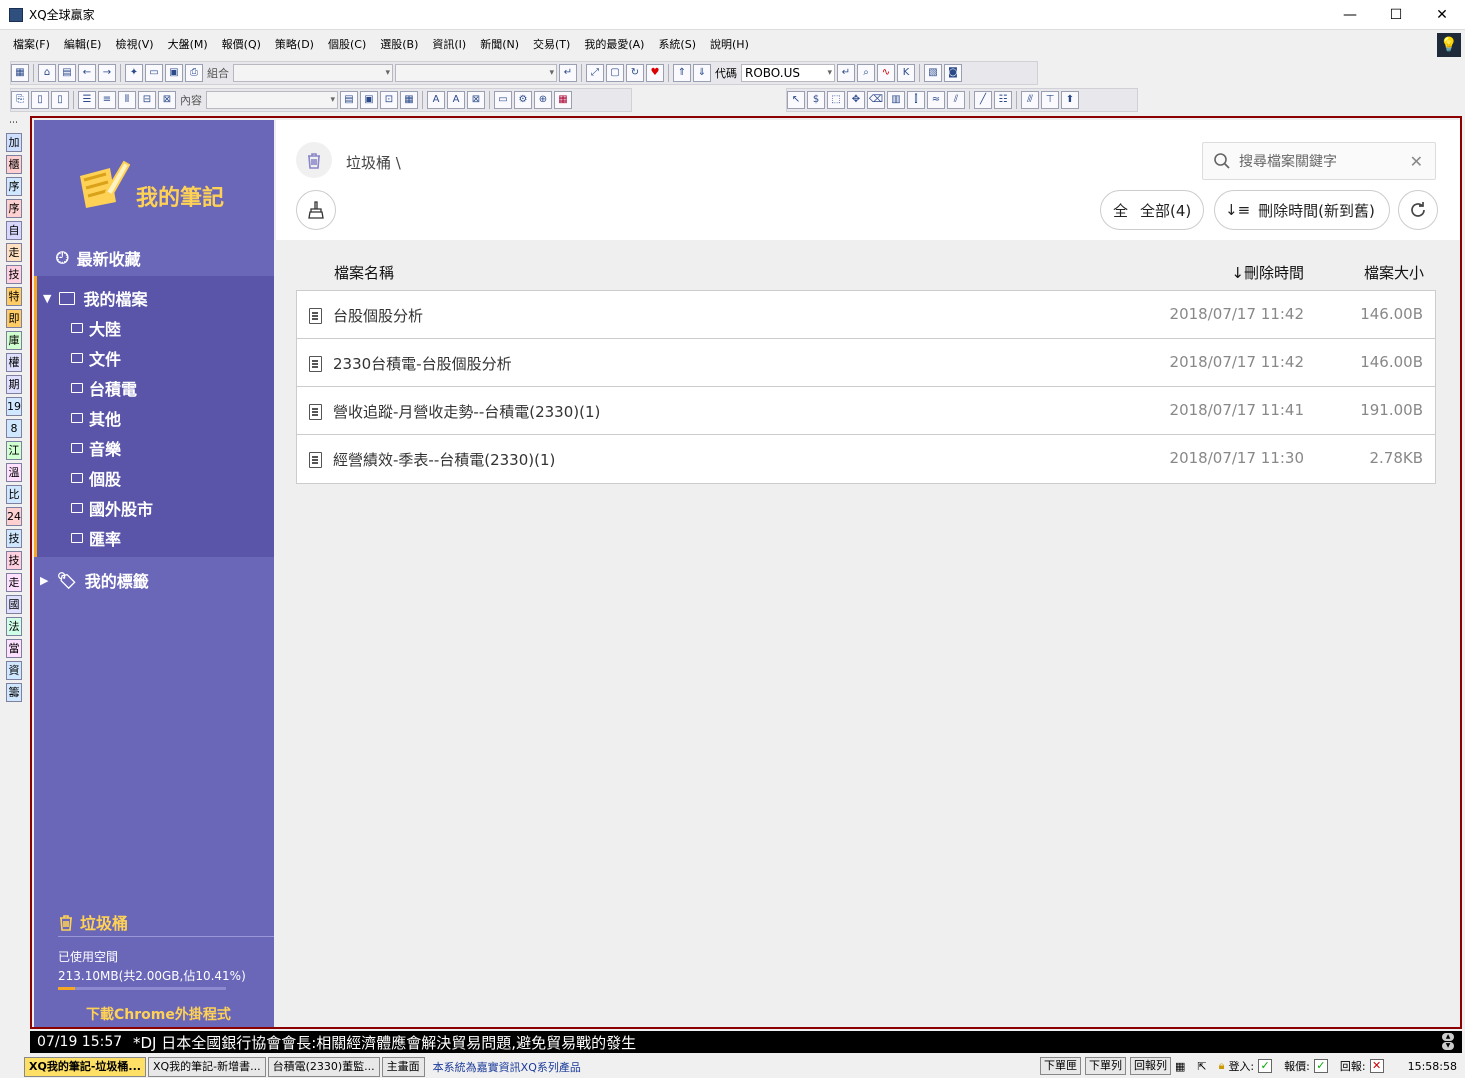  Describe the element at coordinates (1418, 210) in the screenshot. I see `refresh-button` at that location.